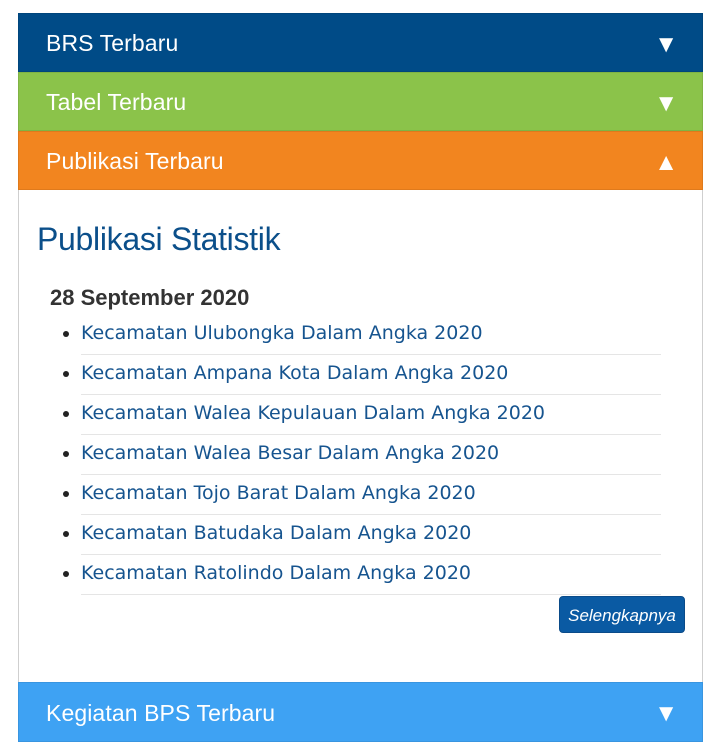 The height and width of the screenshot is (747, 720). What do you see at coordinates (282, 333) in the screenshot?
I see `publication-link: Kecamatan Ulubongka Dalam Angka 2020` at bounding box center [282, 333].